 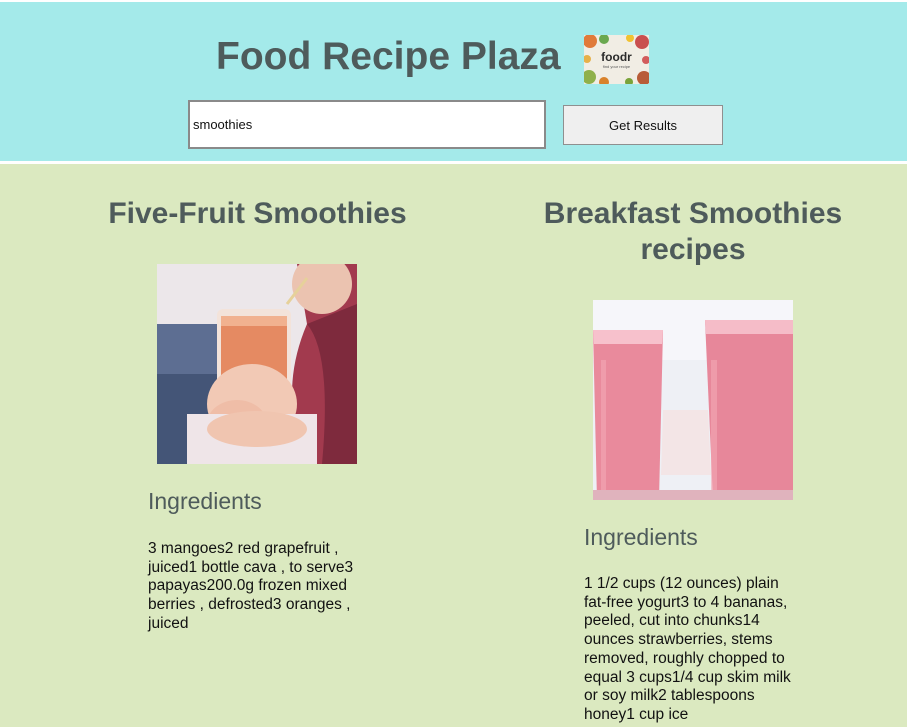 I want to click on get-results-button: Get Results, so click(x=643, y=125).